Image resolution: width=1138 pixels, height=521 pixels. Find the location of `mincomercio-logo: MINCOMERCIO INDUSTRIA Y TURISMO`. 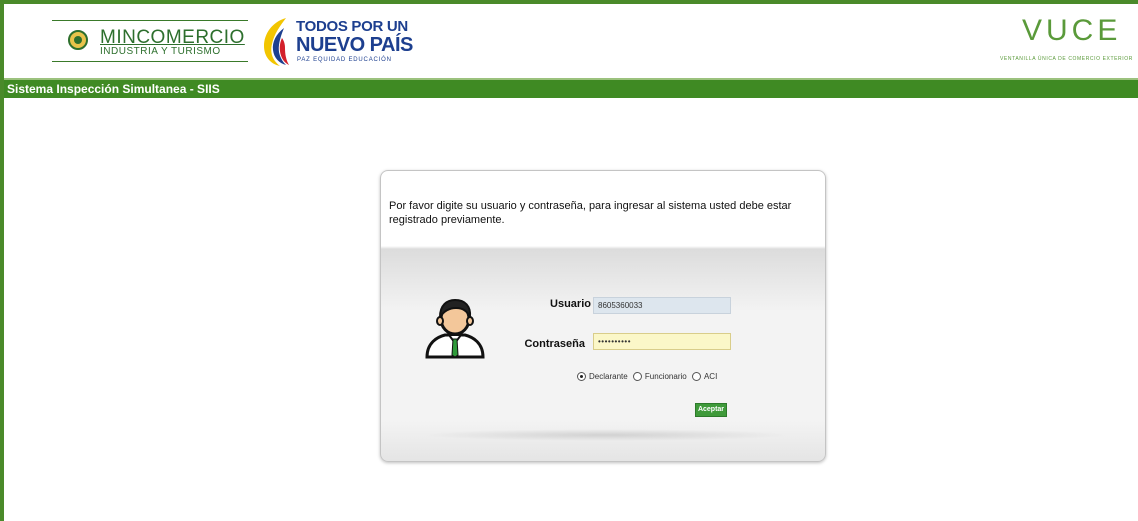

mincomercio-logo: MINCOMERCIO INDUSTRIA Y TURISMO is located at coordinates (150, 41).